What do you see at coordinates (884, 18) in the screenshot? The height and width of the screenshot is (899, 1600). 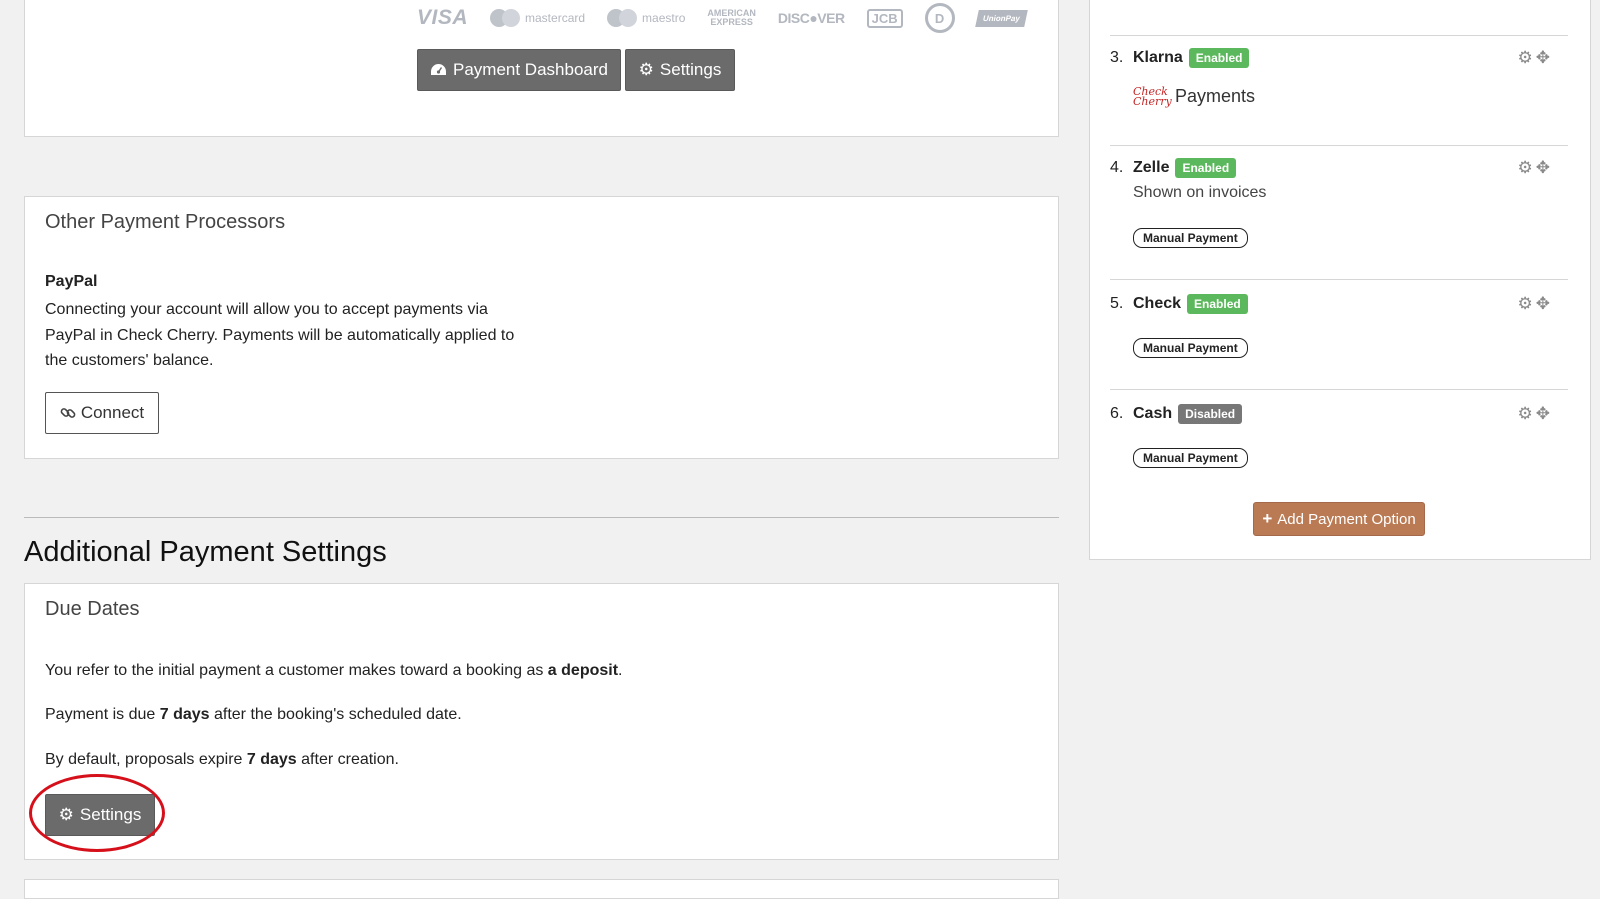 I see `jcb-logo: JCB` at bounding box center [884, 18].